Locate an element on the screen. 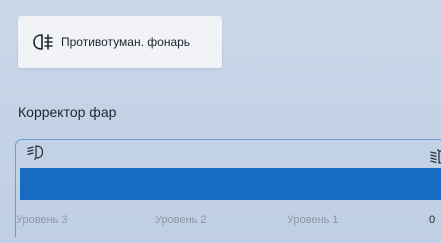  fog-light-label: Противотуман. фонарь is located at coordinates (126, 42).